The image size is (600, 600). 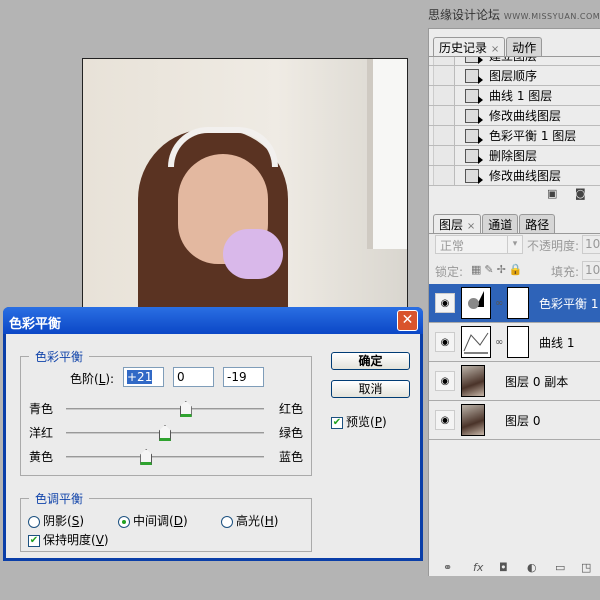 I want to click on tab-actions: 动作, so click(x=524, y=46).